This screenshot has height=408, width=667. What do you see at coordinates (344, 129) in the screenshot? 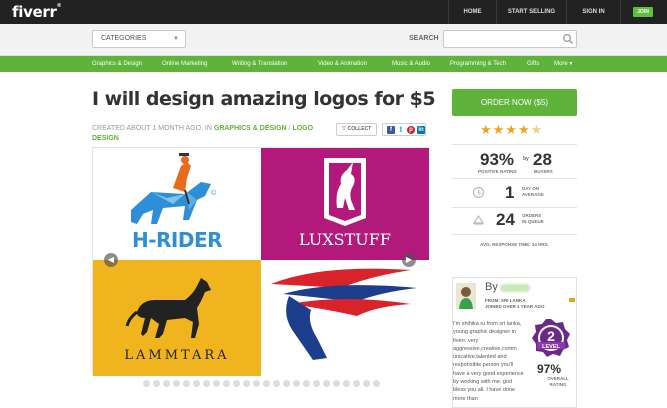
I see `heart-icon: ♡` at bounding box center [344, 129].